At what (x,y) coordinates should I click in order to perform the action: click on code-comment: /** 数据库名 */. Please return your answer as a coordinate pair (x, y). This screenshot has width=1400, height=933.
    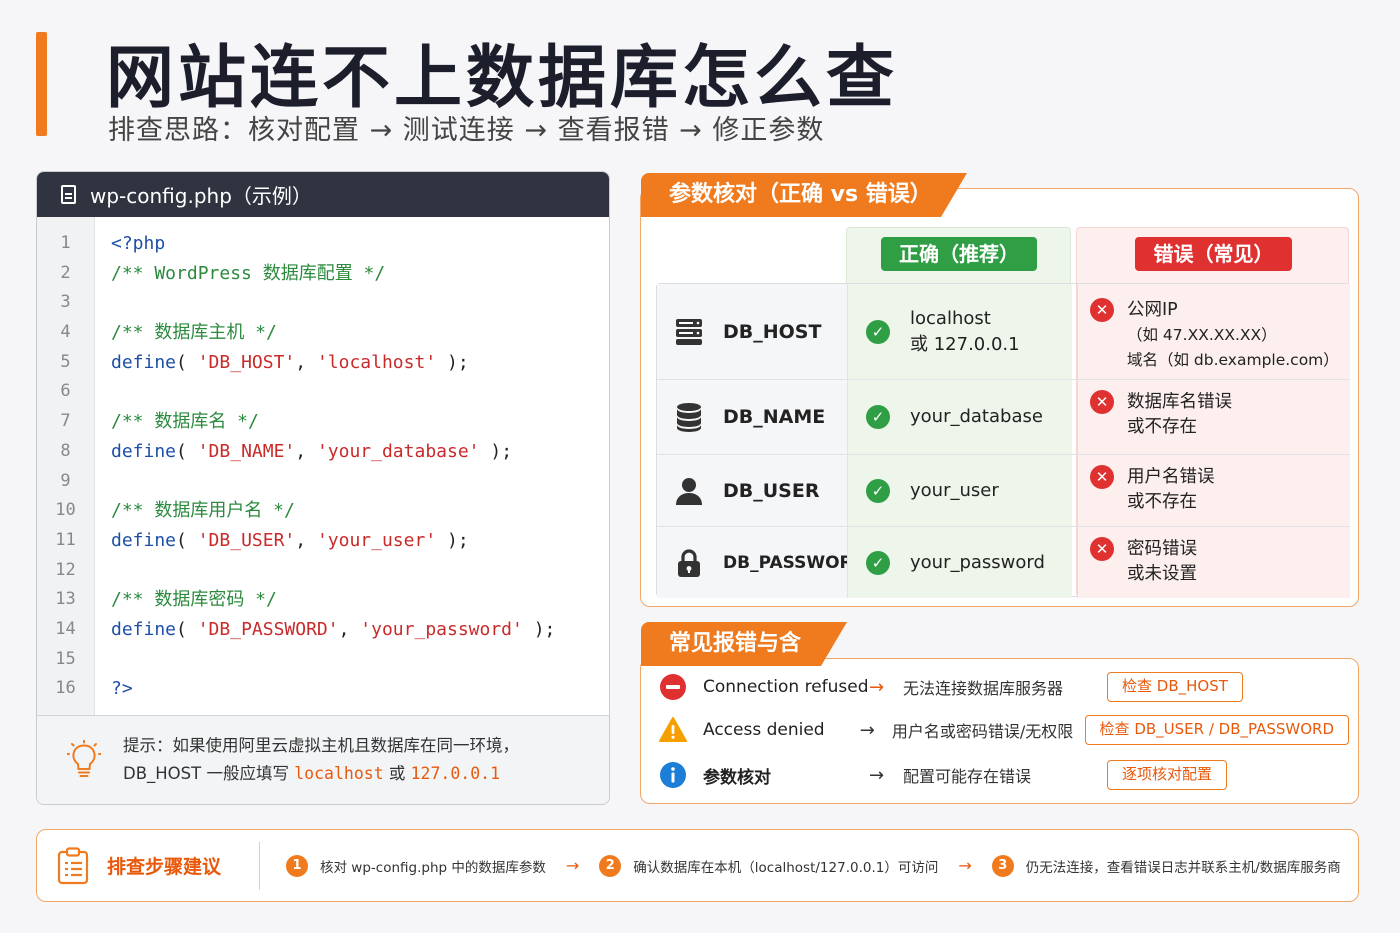
    Looking at the image, I should click on (185, 422).